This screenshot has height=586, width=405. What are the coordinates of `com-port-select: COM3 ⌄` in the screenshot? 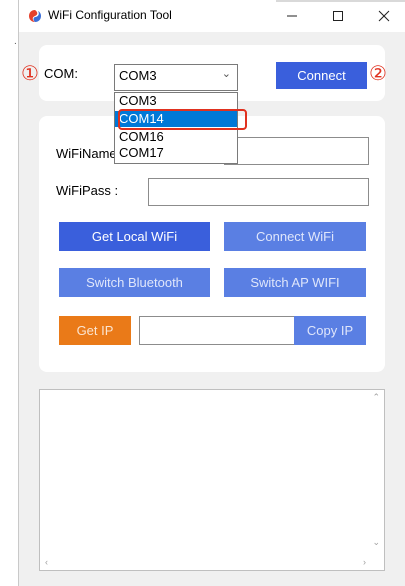 It's located at (176, 77).